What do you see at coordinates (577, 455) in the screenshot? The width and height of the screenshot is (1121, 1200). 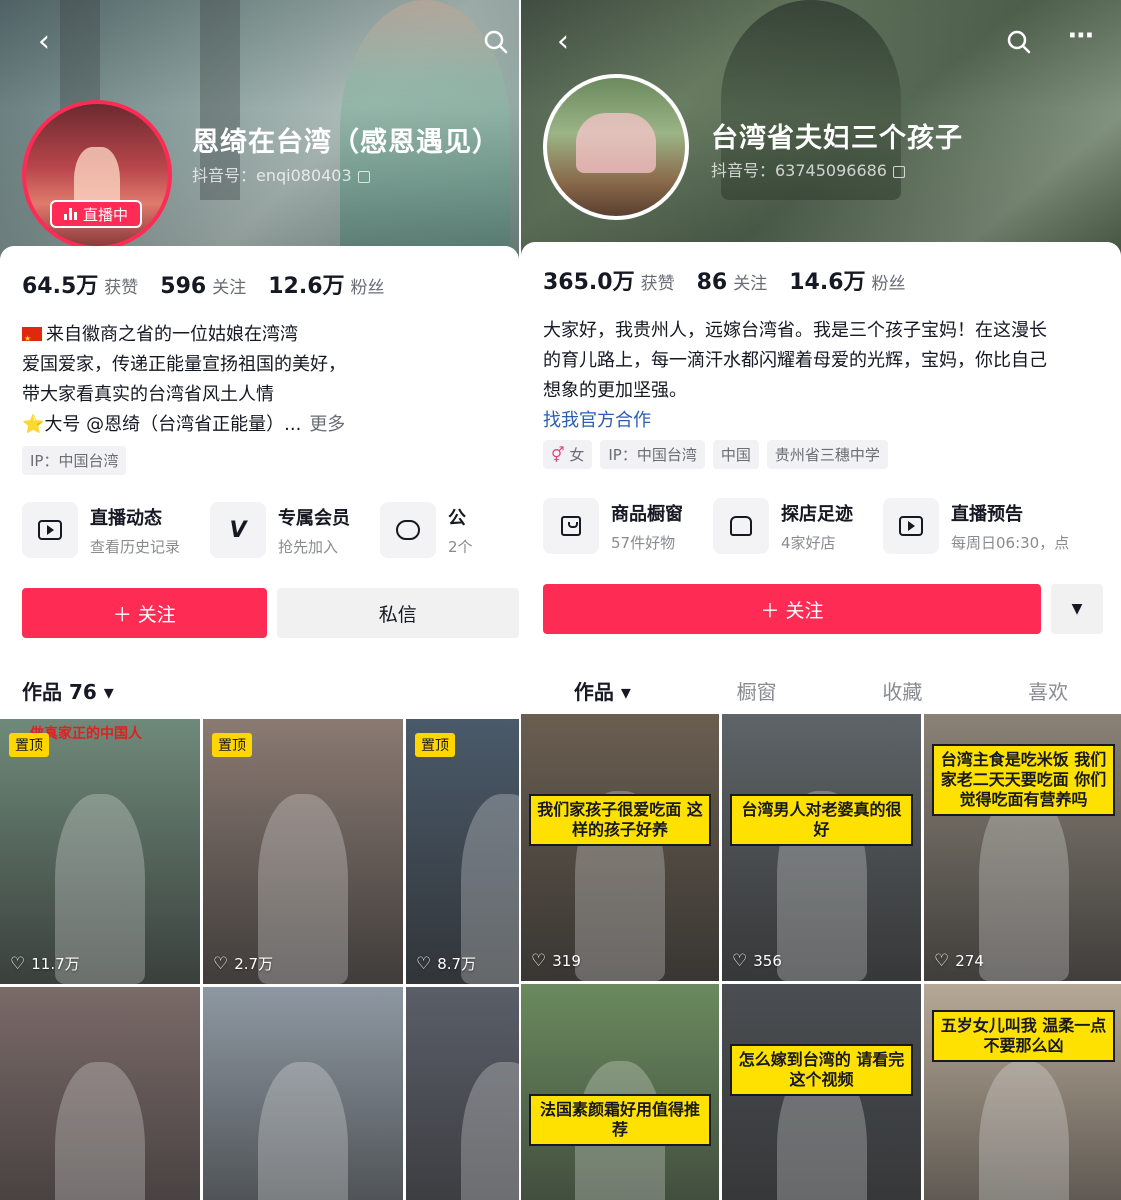 I see `gender-text: 女` at bounding box center [577, 455].